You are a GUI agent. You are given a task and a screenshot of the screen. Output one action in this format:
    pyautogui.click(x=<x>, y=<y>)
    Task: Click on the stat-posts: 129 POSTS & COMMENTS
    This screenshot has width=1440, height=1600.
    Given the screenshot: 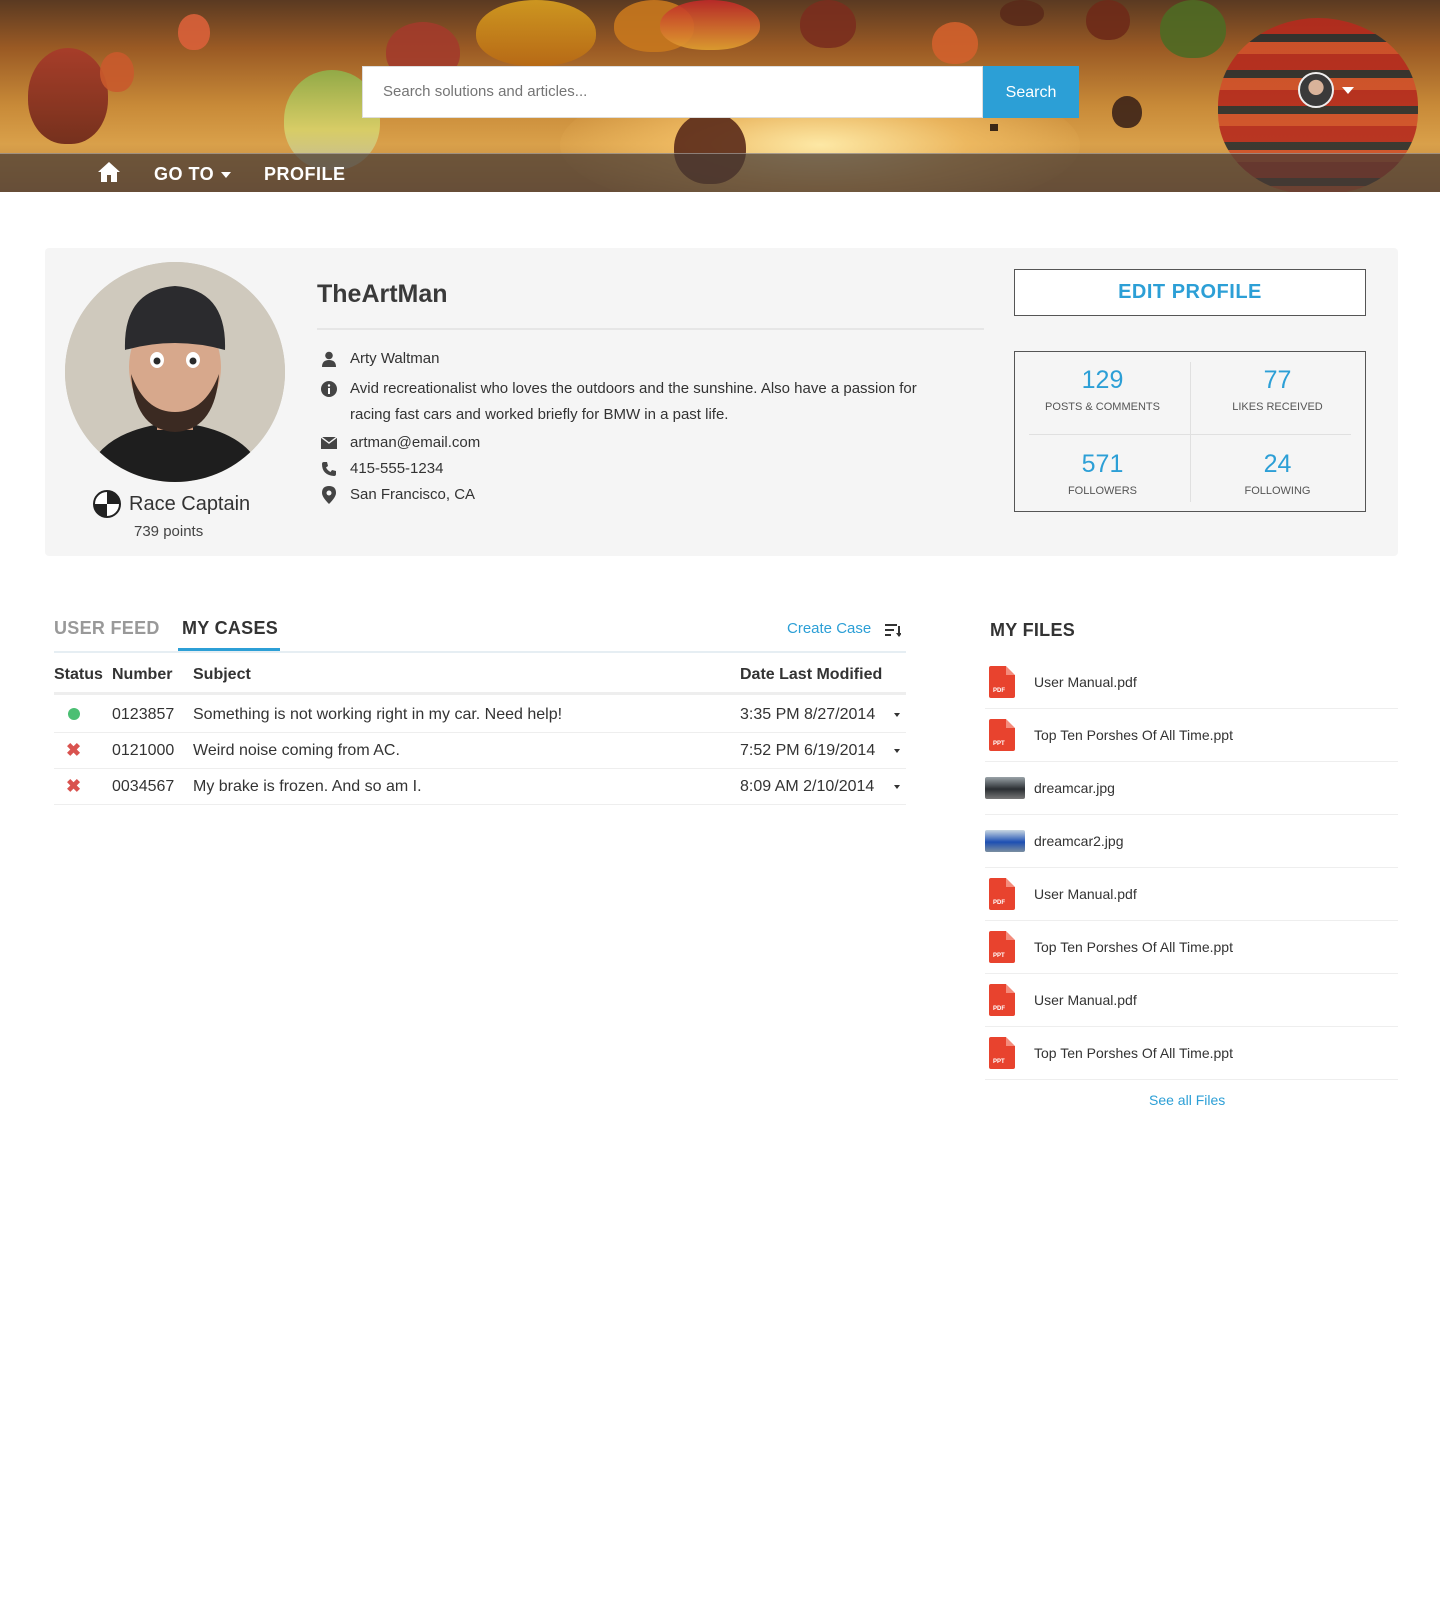 What is the action you would take?
    pyautogui.click(x=1102, y=389)
    